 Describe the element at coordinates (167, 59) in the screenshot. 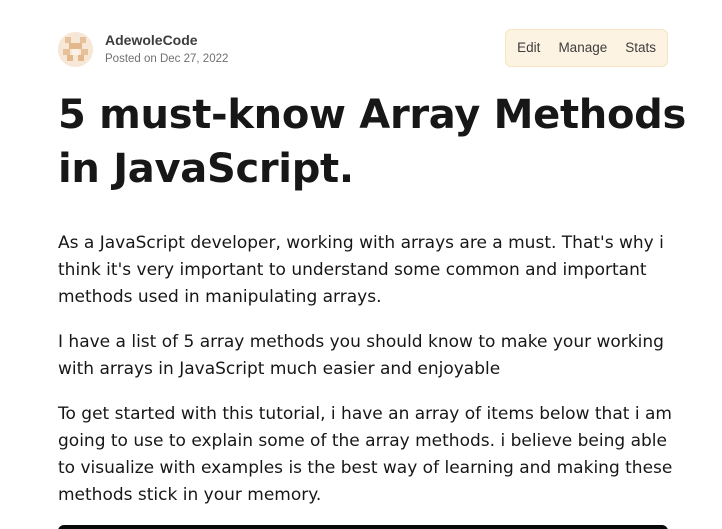

I see `post-date: Posted on Dec 27, 2022` at that location.